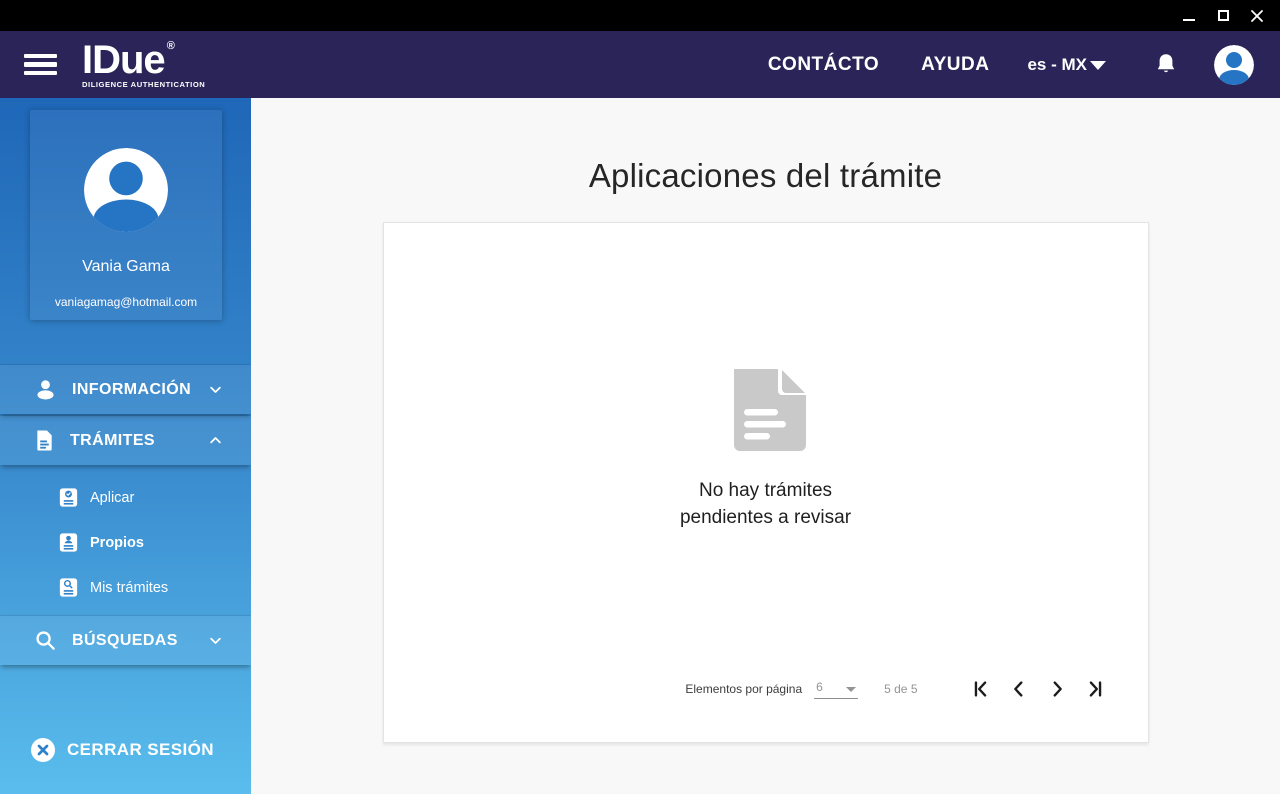 The height and width of the screenshot is (794, 1280). Describe the element at coordinates (132, 389) in the screenshot. I see `sidebar-item-label: INFORMACIÓN` at that location.